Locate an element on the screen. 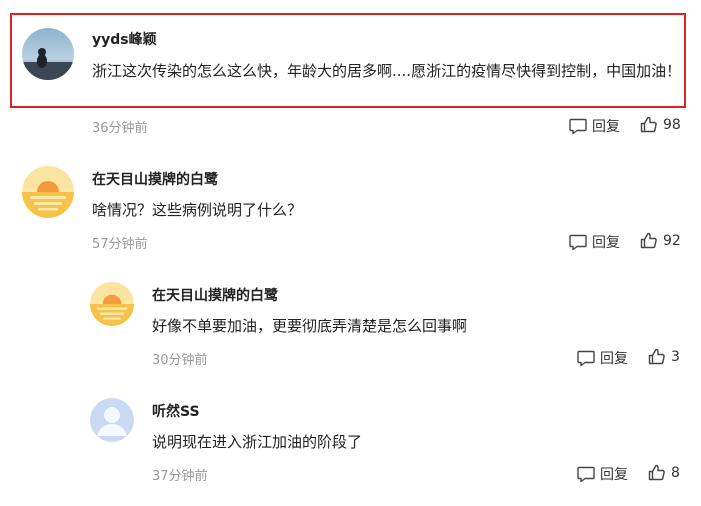  comment-icon is located at coordinates (586, 474).